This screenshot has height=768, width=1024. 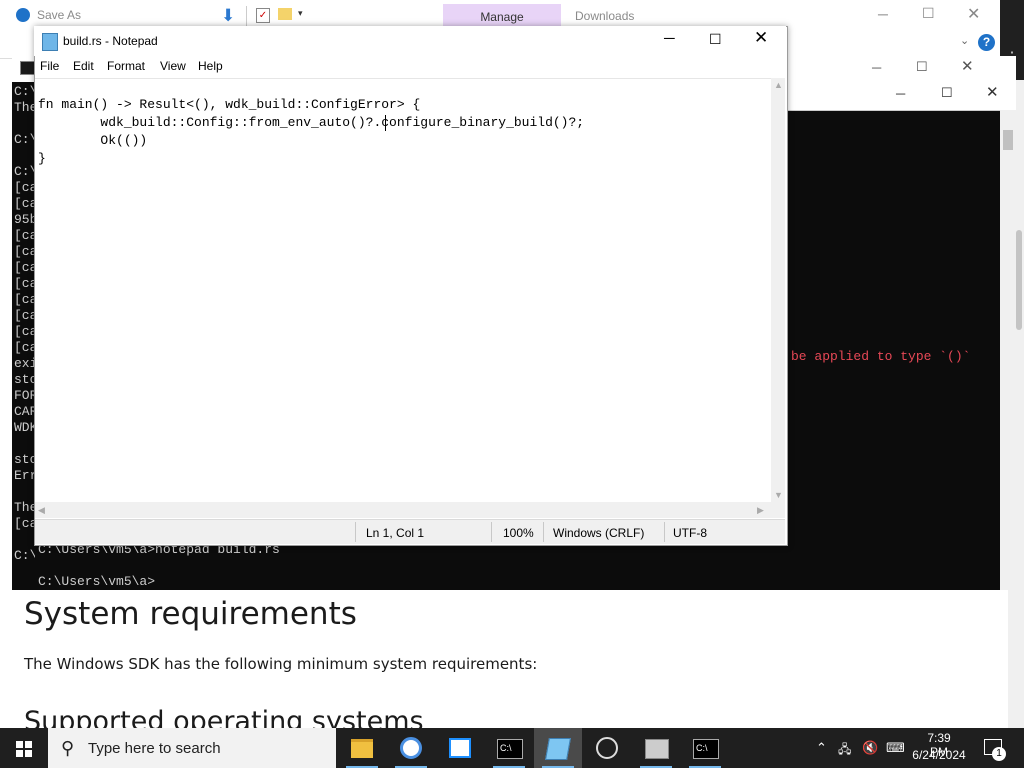 I want to click on scroll-left-icon: ◀, so click(x=41, y=510).